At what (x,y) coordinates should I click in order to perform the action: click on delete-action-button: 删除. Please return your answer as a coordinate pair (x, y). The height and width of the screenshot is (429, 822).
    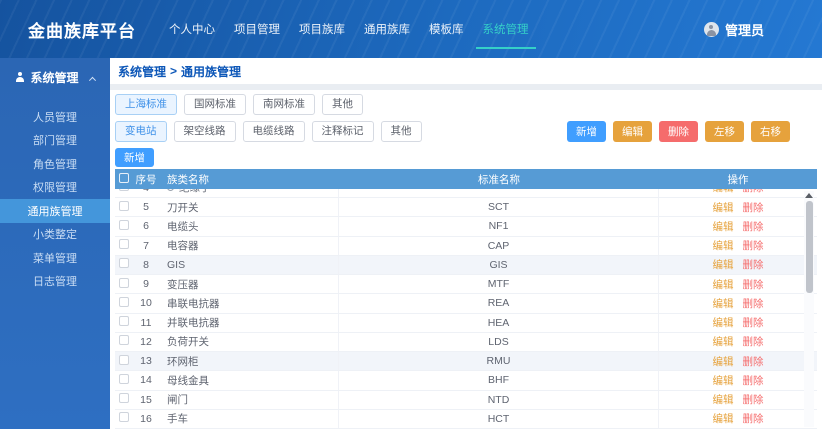
    Looking at the image, I should click on (678, 131).